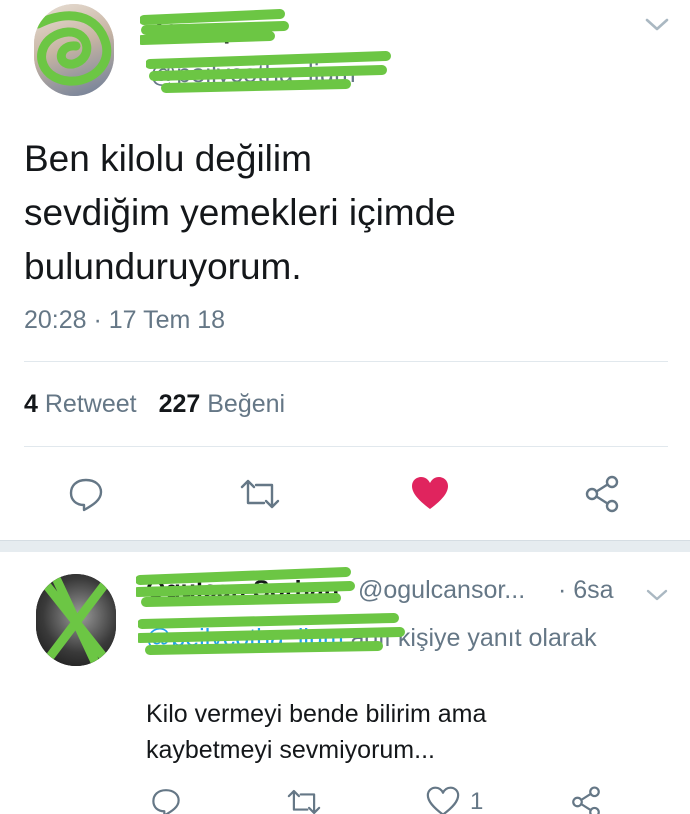 This screenshot has height=814, width=690. What do you see at coordinates (466, 799) in the screenshot?
I see `like-button: 1` at bounding box center [466, 799].